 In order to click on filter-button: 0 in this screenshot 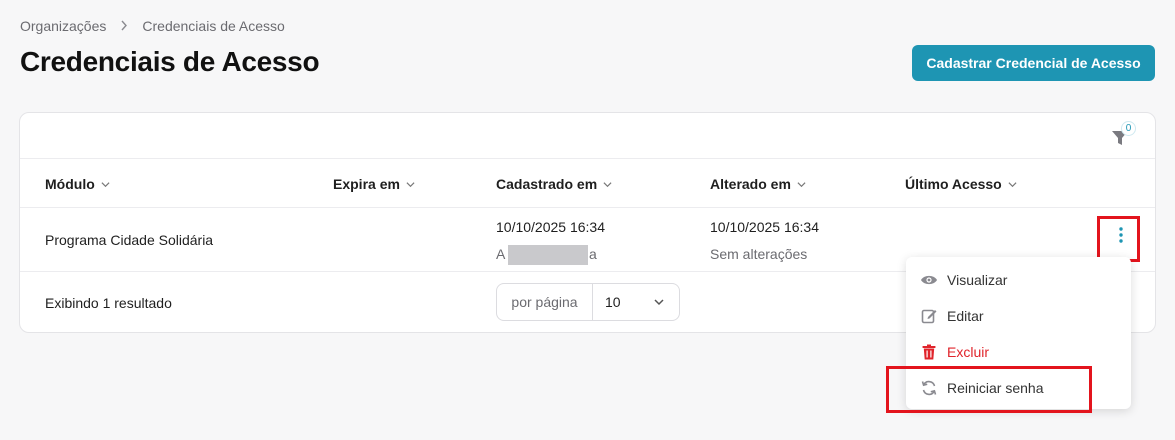, I will do `click(1121, 135)`.